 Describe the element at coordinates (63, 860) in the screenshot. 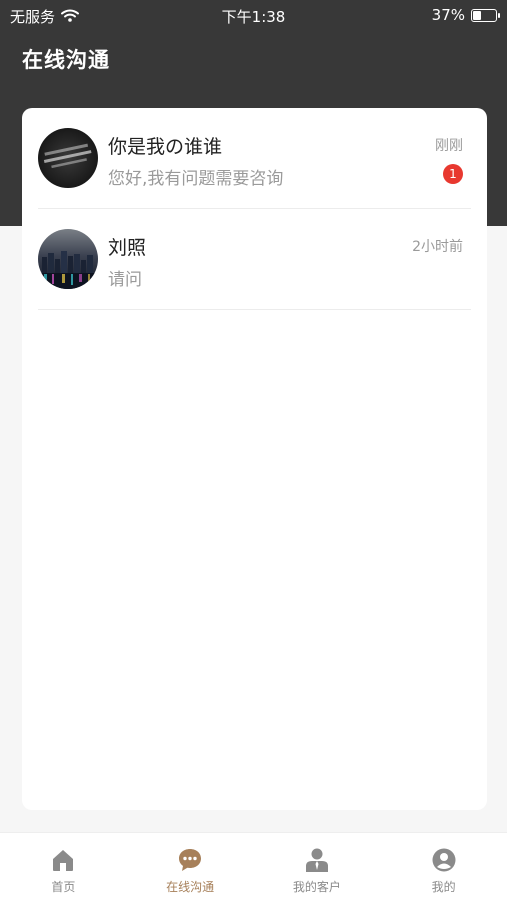

I see `home-icon` at that location.